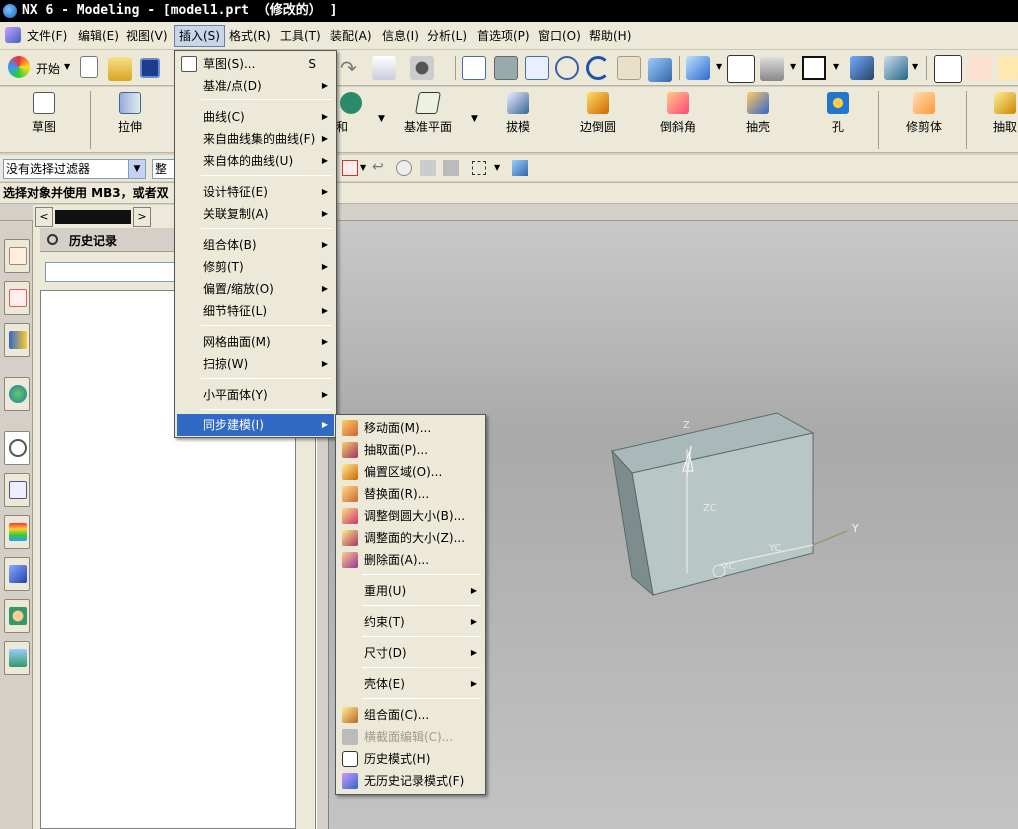  I want to click on start-dropdown-icon: ▼, so click(67, 66).